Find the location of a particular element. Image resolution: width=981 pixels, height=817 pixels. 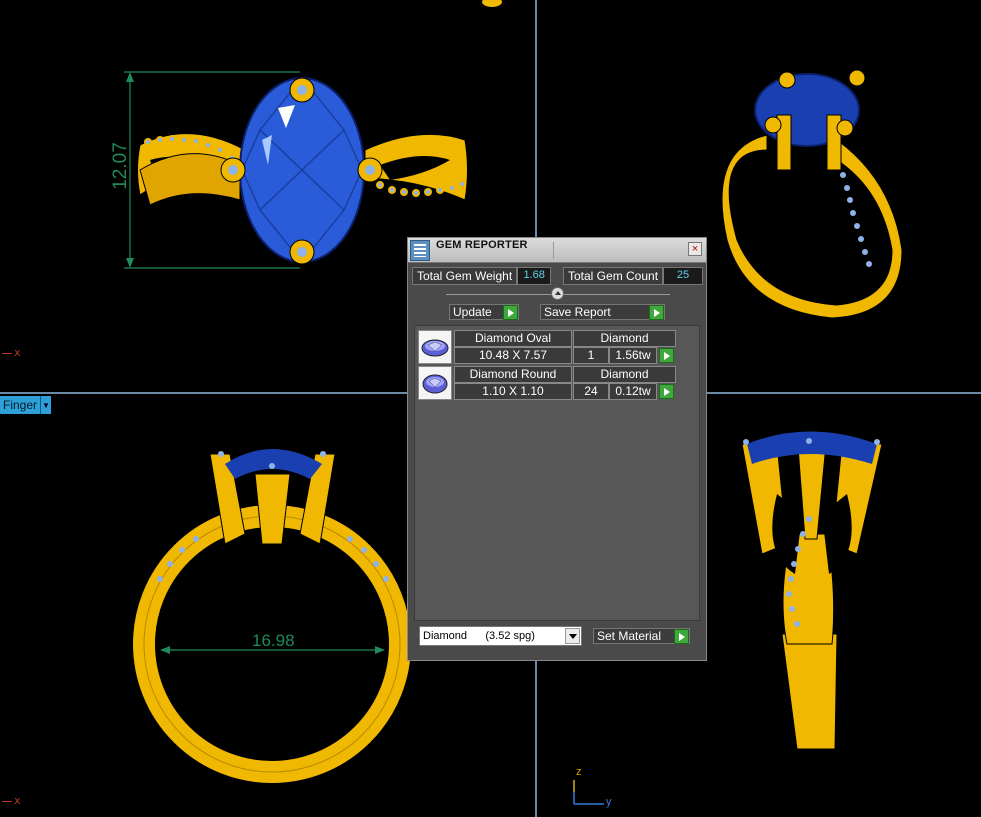

gem-shape: Diamond Round is located at coordinates (513, 374).